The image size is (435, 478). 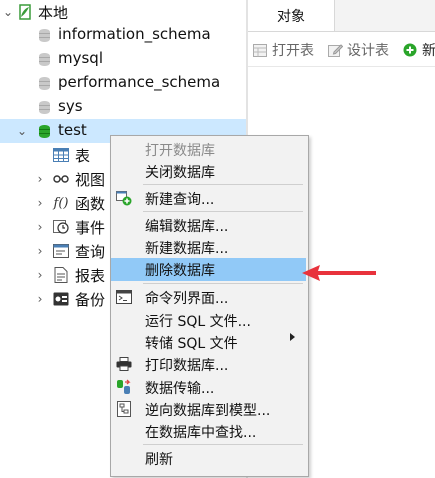 I want to click on menu-item-refresh: 刷新, so click(x=208, y=458).